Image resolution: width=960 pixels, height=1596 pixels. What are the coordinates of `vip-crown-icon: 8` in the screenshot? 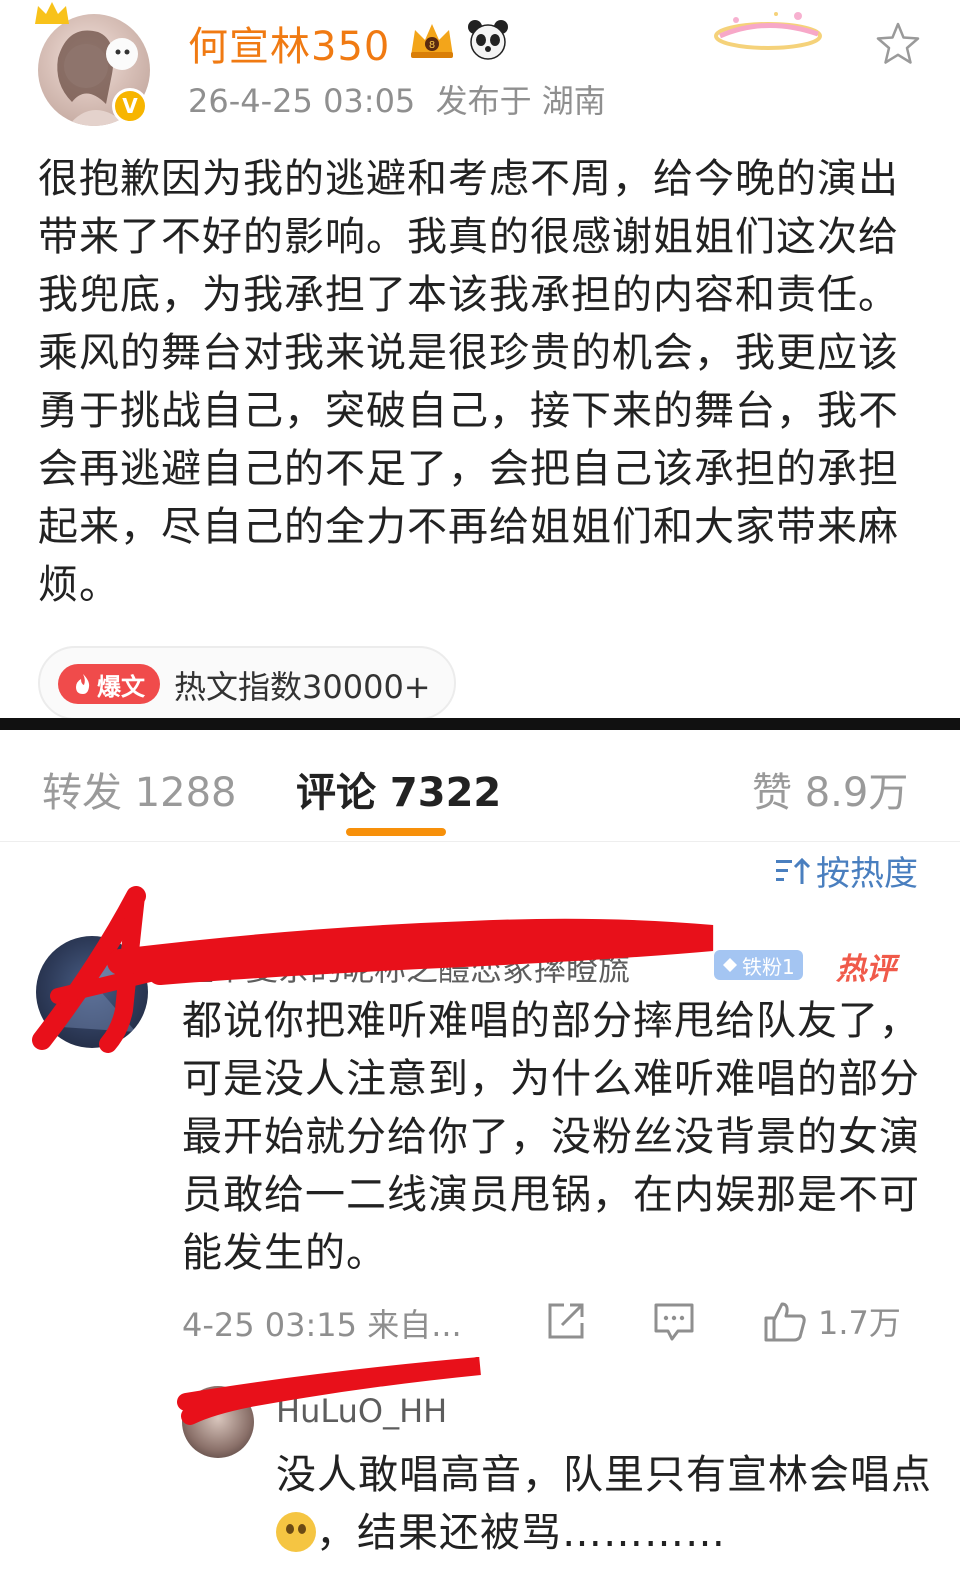 It's located at (432, 40).